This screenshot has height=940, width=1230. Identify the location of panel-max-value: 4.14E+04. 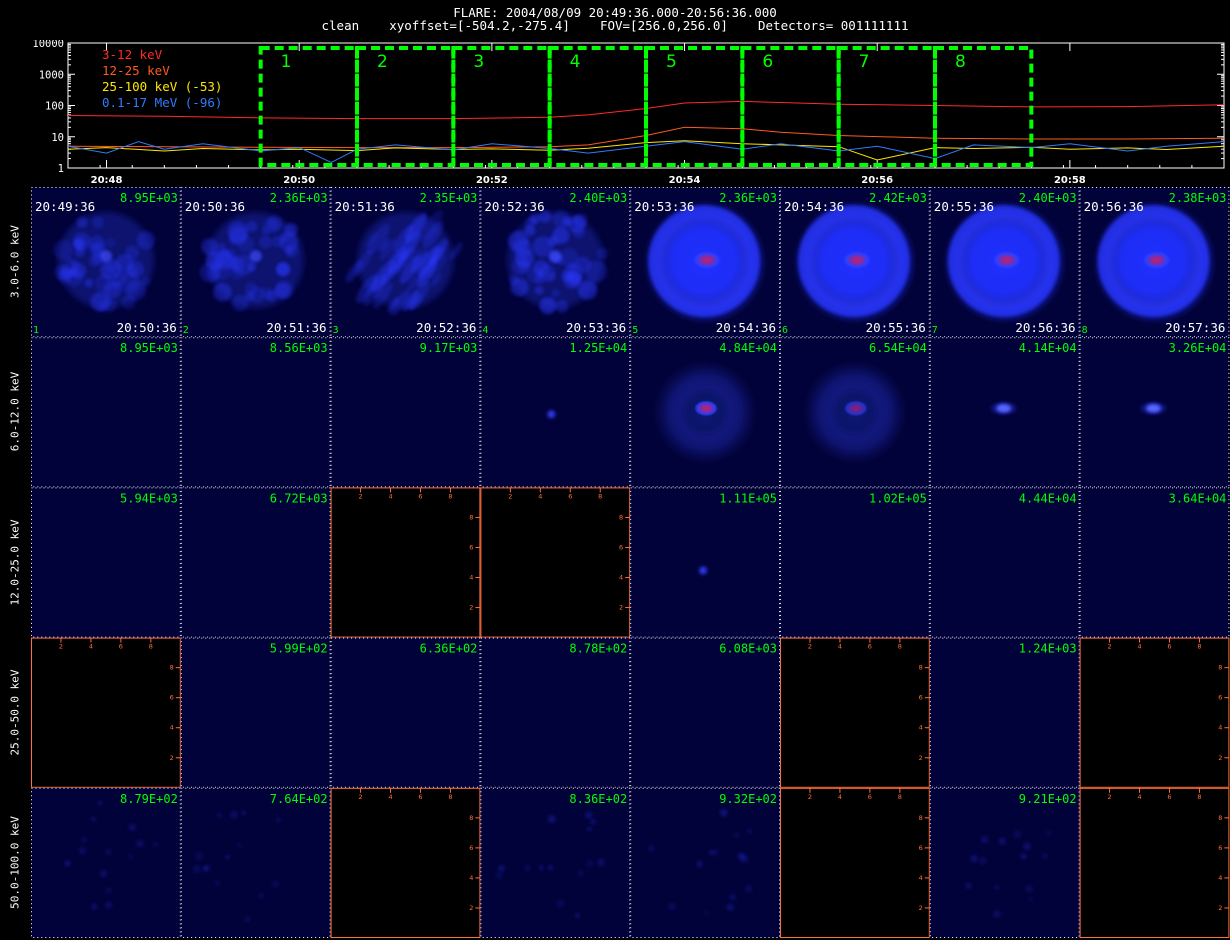
(1048, 348).